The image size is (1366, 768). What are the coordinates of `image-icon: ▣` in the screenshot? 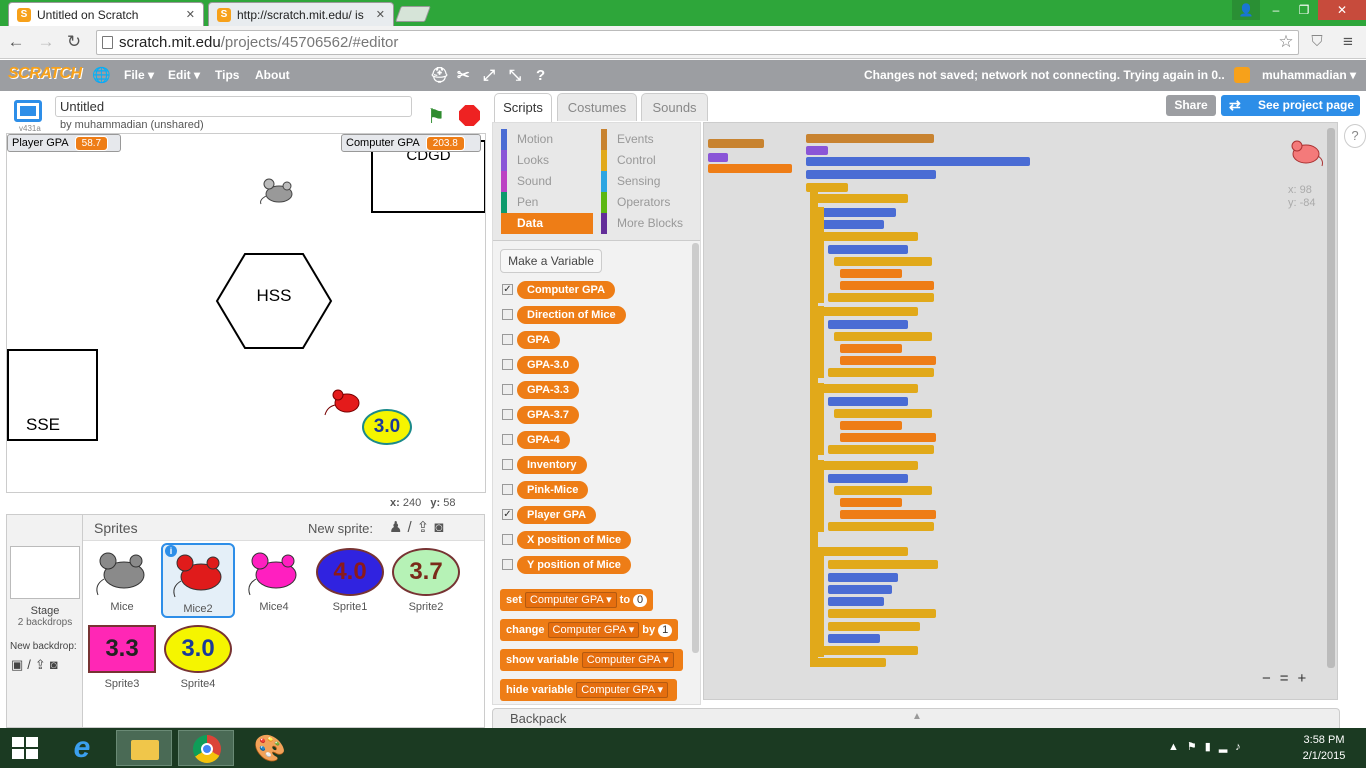 It's located at (19, 664).